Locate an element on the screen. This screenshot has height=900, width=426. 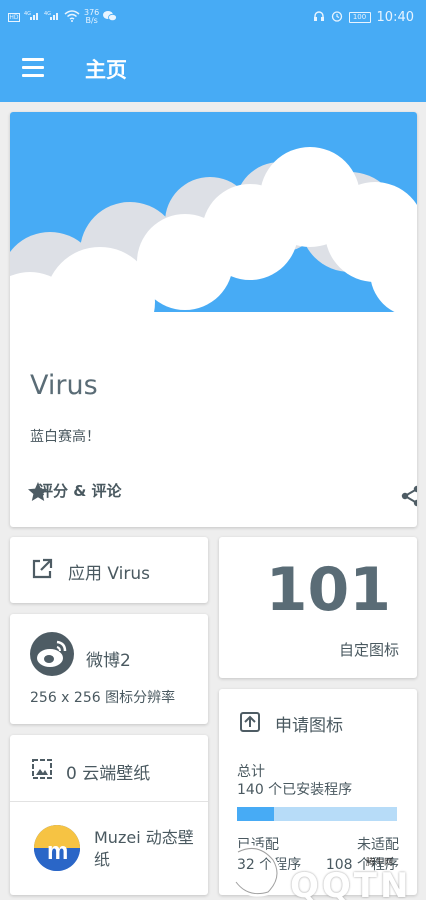
icon-resolution: 256 x 256 图标分辨率 is located at coordinates (103, 698).